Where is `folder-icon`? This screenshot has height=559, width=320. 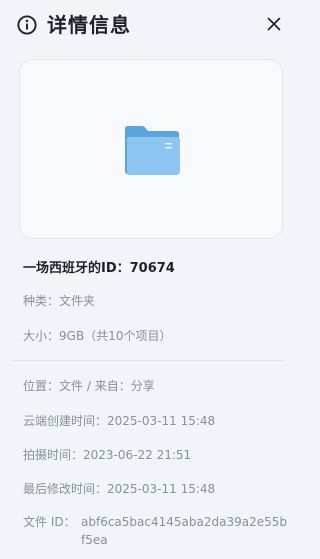
folder-icon is located at coordinates (152, 150).